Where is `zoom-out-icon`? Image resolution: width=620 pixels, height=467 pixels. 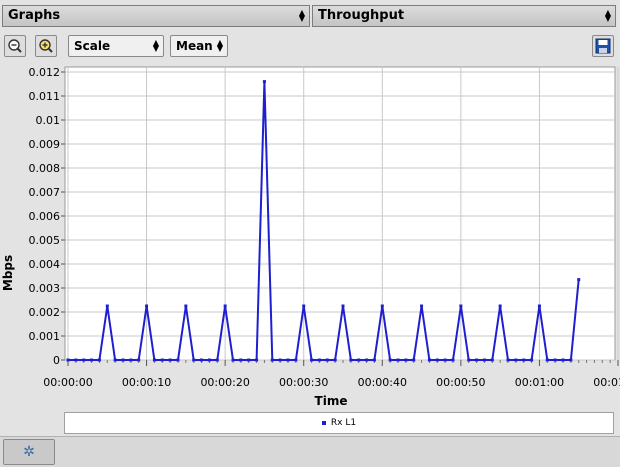
zoom-out-icon is located at coordinates (15, 46).